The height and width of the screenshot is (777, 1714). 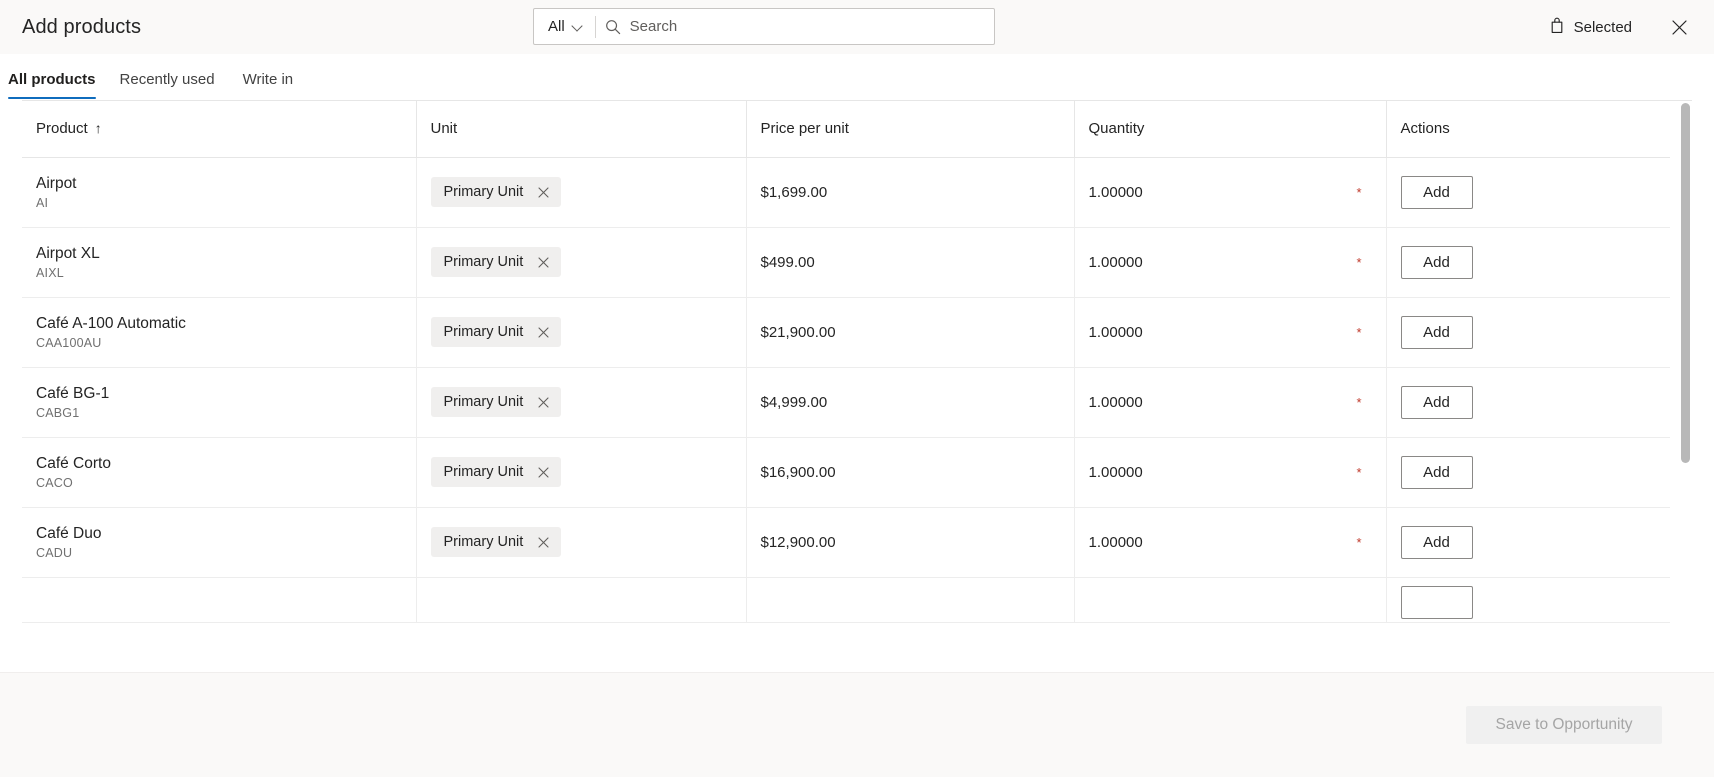 I want to click on product-name: Airpot, so click(x=56, y=183).